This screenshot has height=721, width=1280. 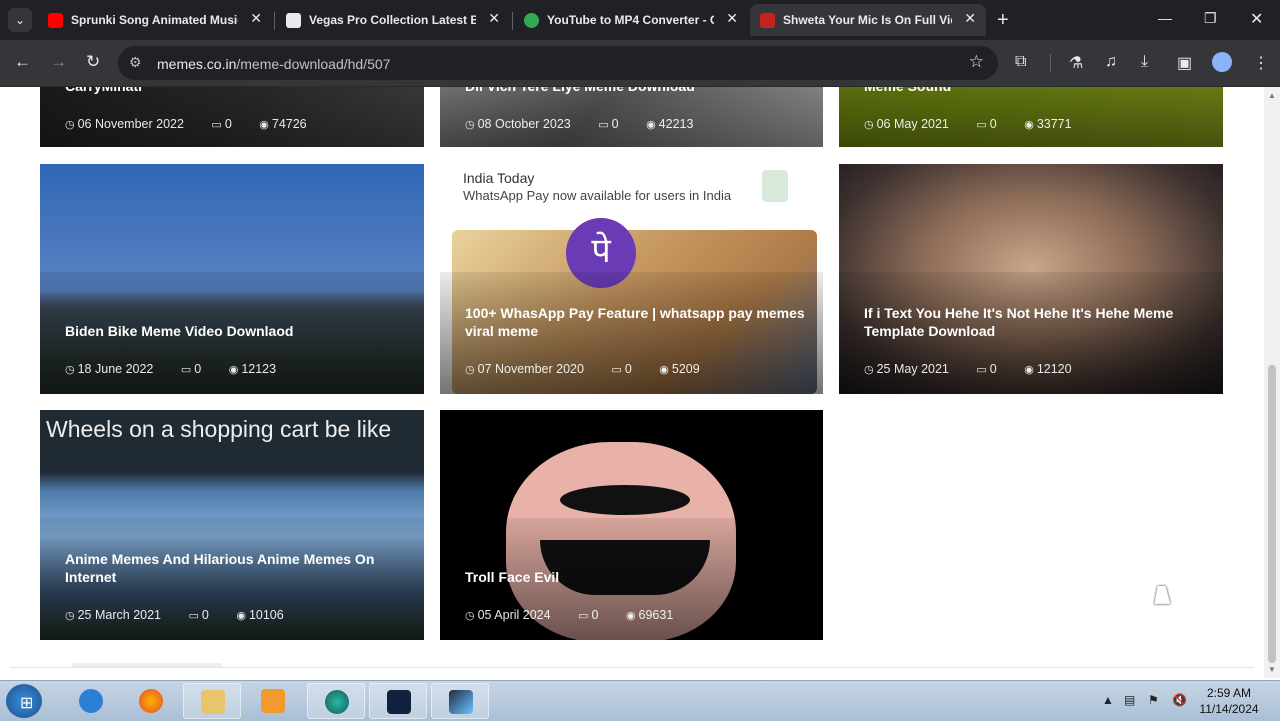 I want to click on site-info-icon: ⚙, so click(x=135, y=62).